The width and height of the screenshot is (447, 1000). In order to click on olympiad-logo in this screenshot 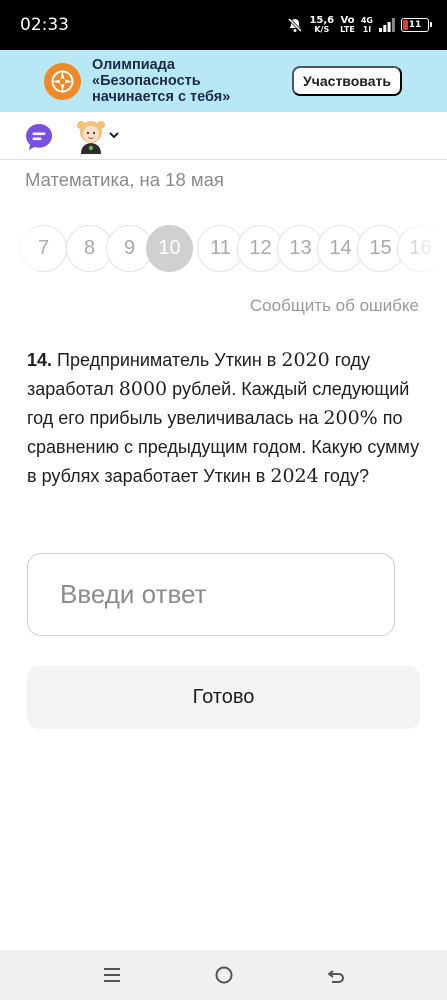, I will do `click(62, 81)`.